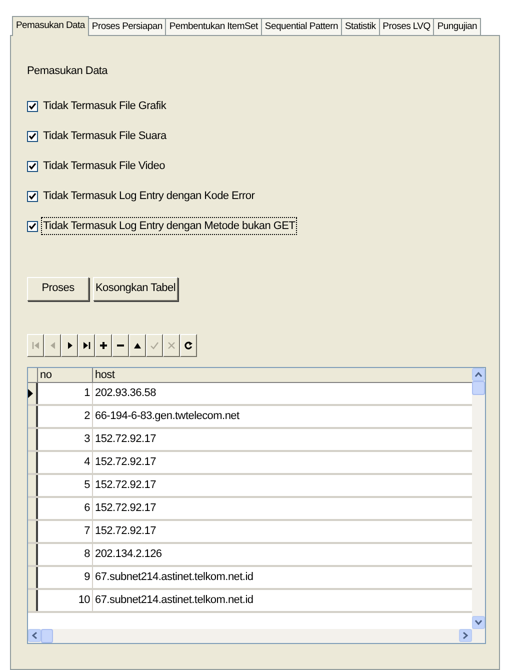 Image resolution: width=505 pixels, height=670 pixels. Describe the element at coordinates (104, 166) in the screenshot. I see `checkbox-label: Tidak Termasuk File Video` at that location.